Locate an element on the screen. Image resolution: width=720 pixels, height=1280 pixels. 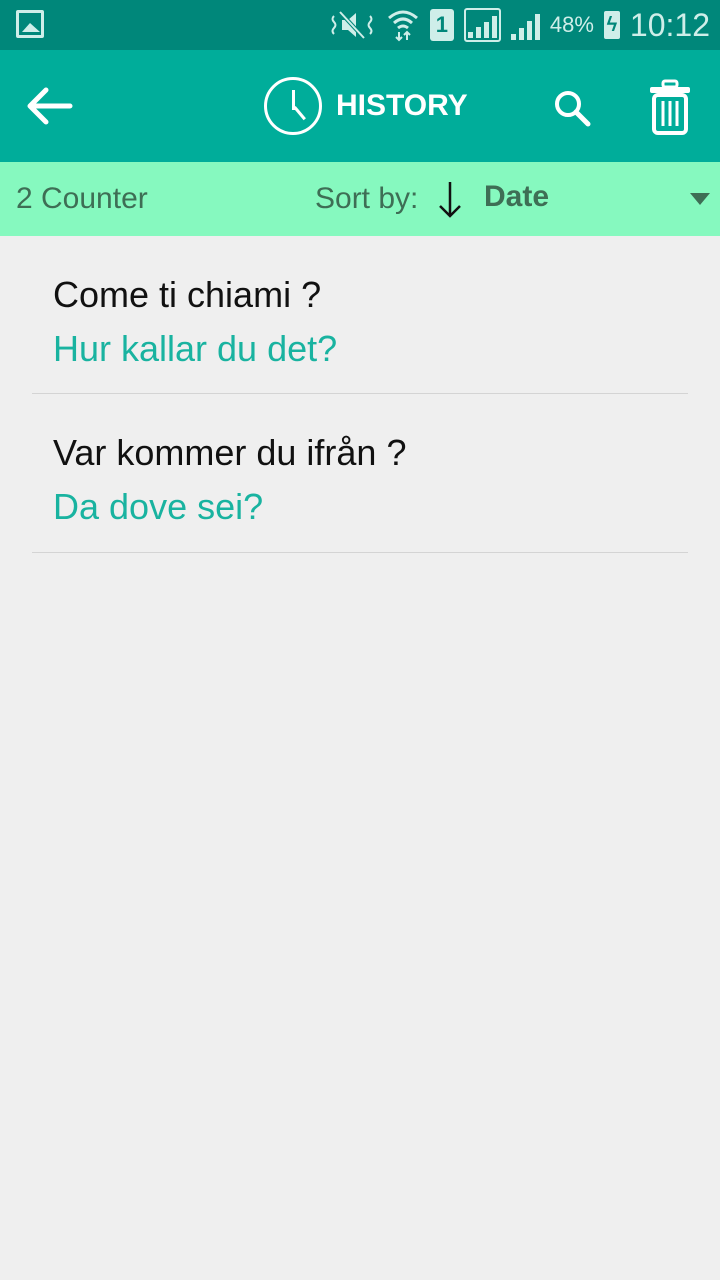
battery-percent: 48% is located at coordinates (571, 24).